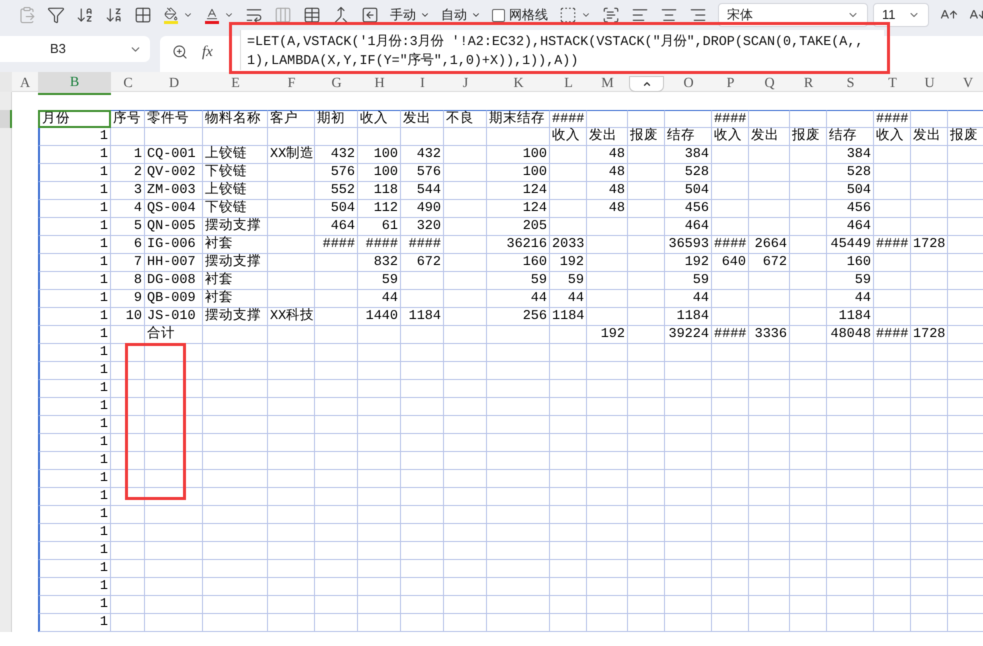  What do you see at coordinates (379, 317) in the screenshot?
I see `table-cell: 1440` at bounding box center [379, 317].